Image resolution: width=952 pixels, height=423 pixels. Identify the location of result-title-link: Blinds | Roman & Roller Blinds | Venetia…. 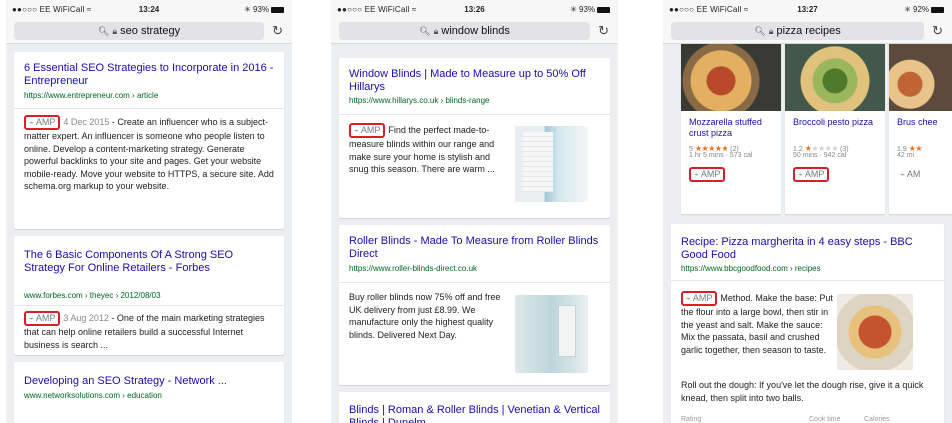
(474, 413).